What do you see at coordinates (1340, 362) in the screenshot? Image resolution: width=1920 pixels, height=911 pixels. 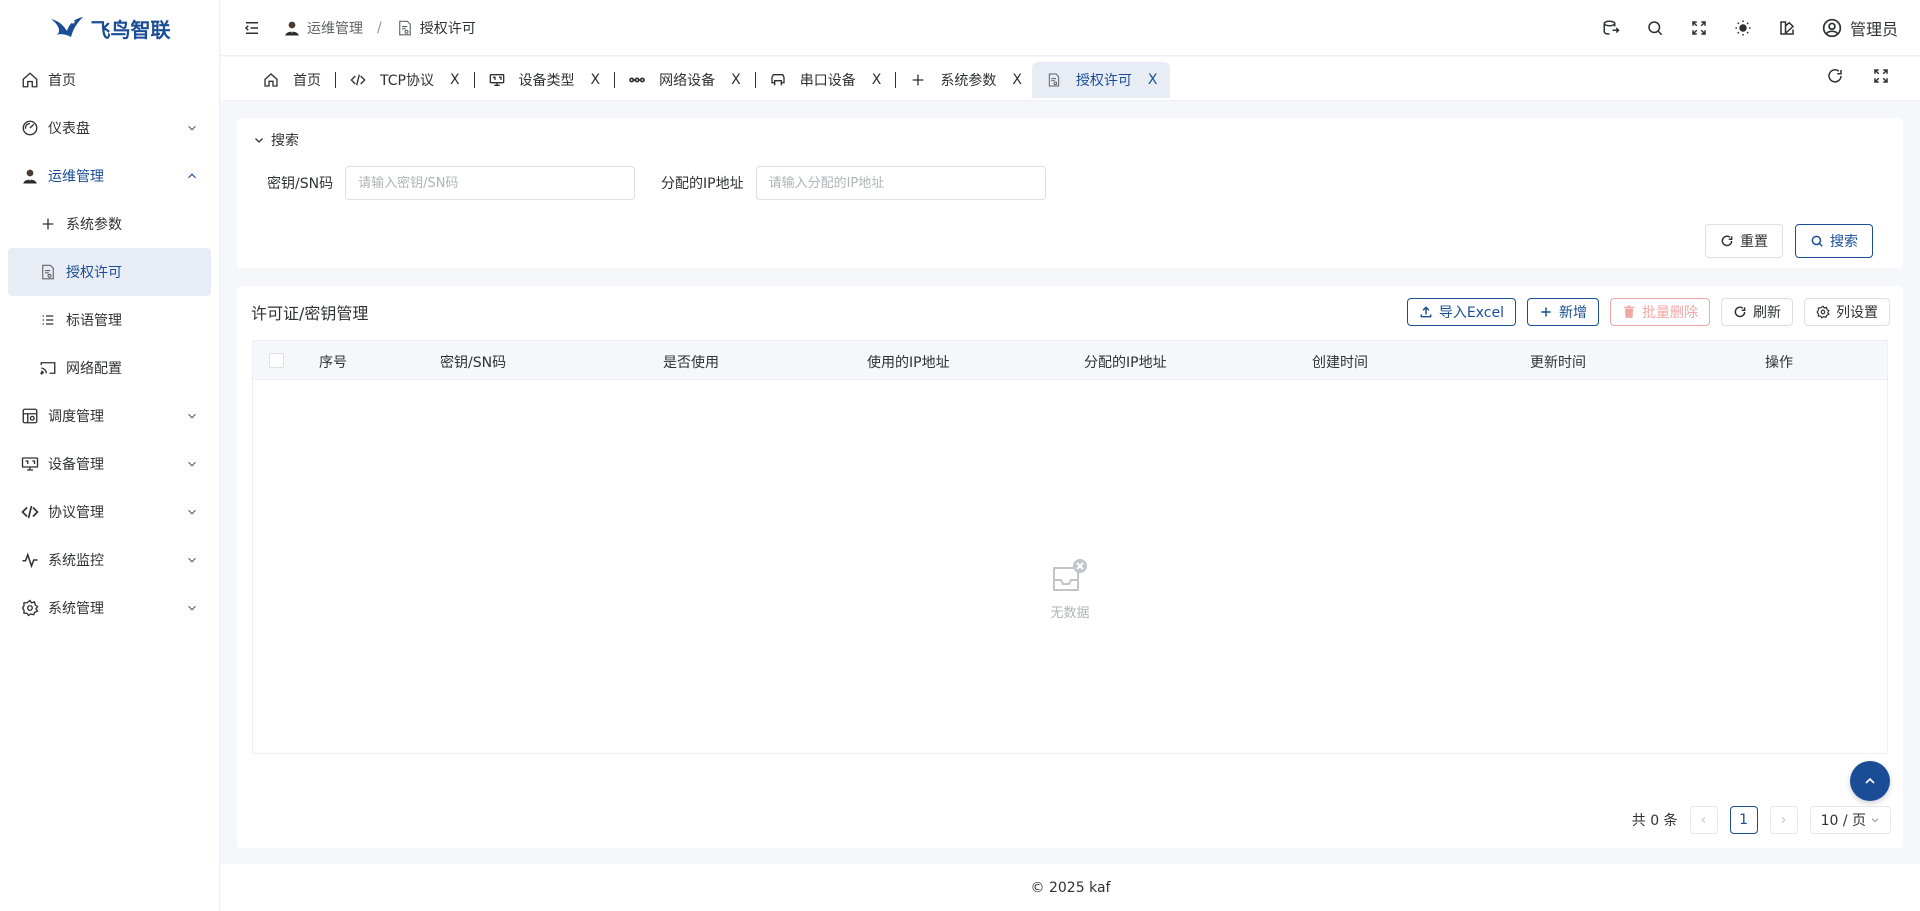 I see `column-header-created-at: 创建时间` at bounding box center [1340, 362].